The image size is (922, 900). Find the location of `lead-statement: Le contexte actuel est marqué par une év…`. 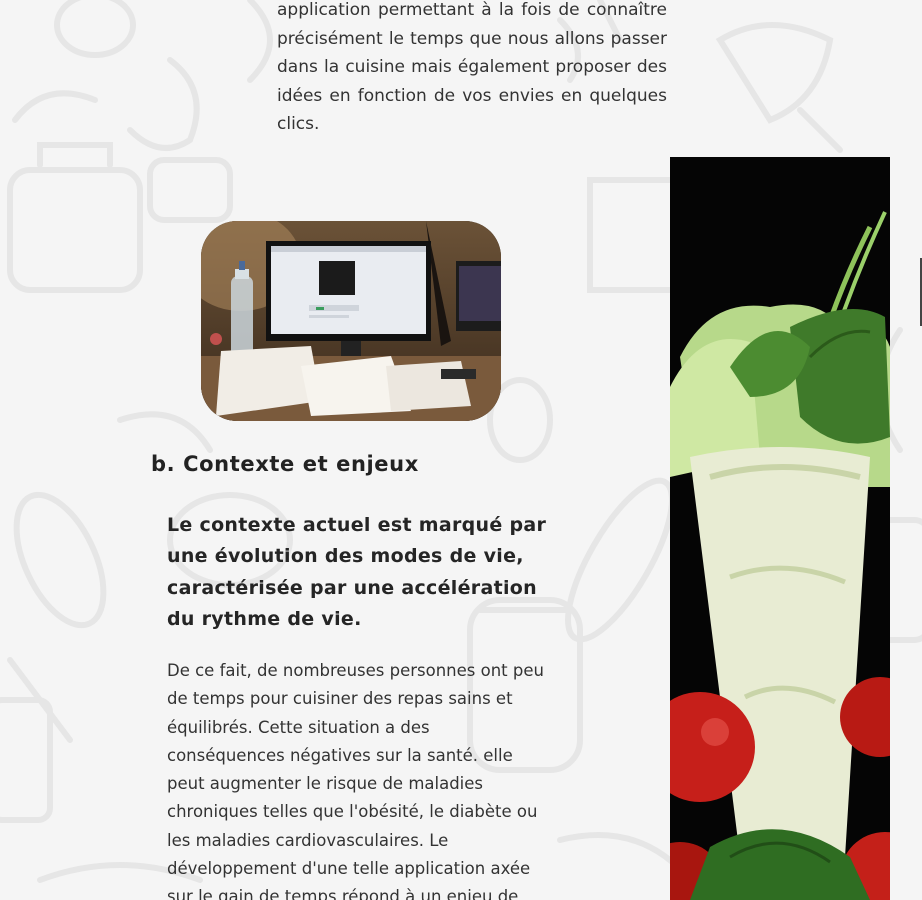

lead-statement: Le contexte actuel est marqué par une év… is located at coordinates (357, 572).